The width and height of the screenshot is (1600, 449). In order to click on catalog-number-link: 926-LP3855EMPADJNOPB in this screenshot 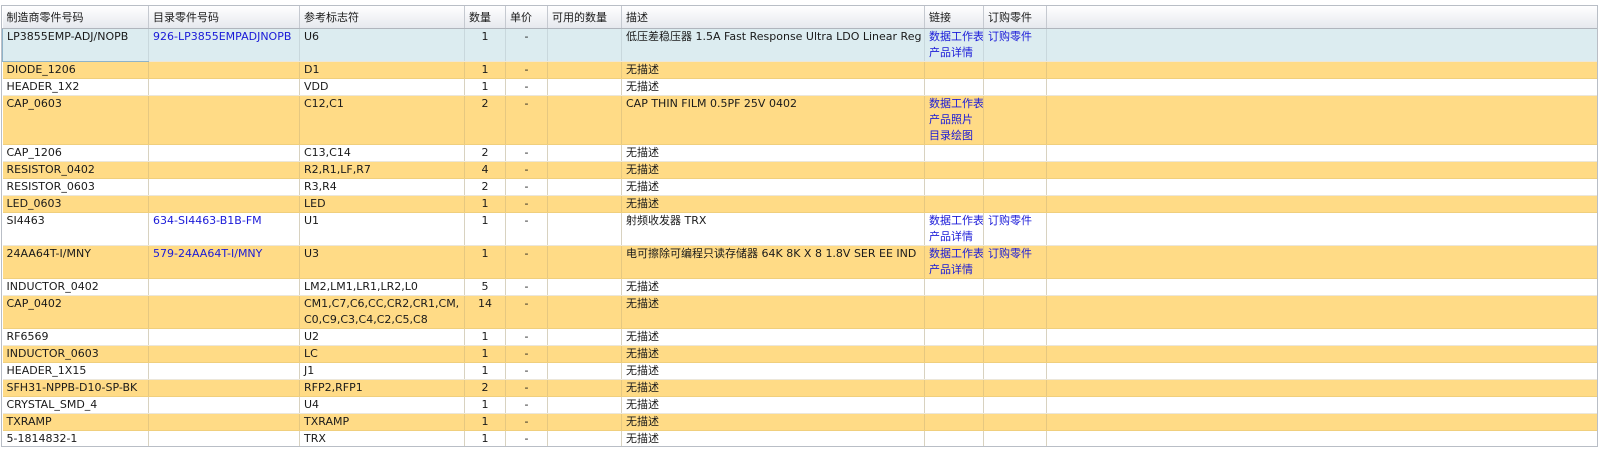, I will do `click(226, 37)`.